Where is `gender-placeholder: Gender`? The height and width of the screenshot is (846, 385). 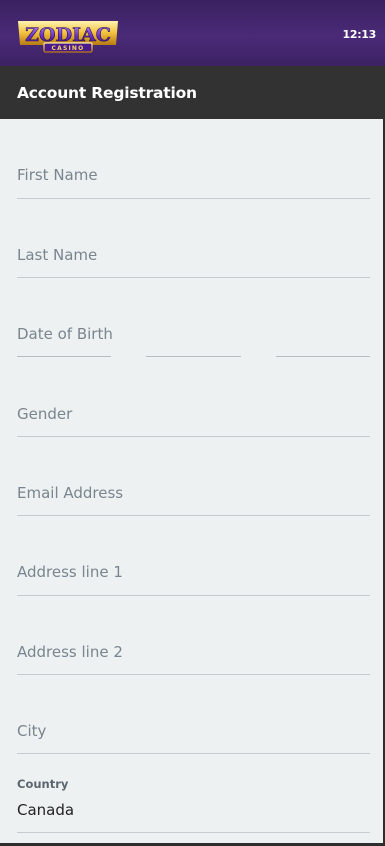 gender-placeholder: Gender is located at coordinates (45, 414).